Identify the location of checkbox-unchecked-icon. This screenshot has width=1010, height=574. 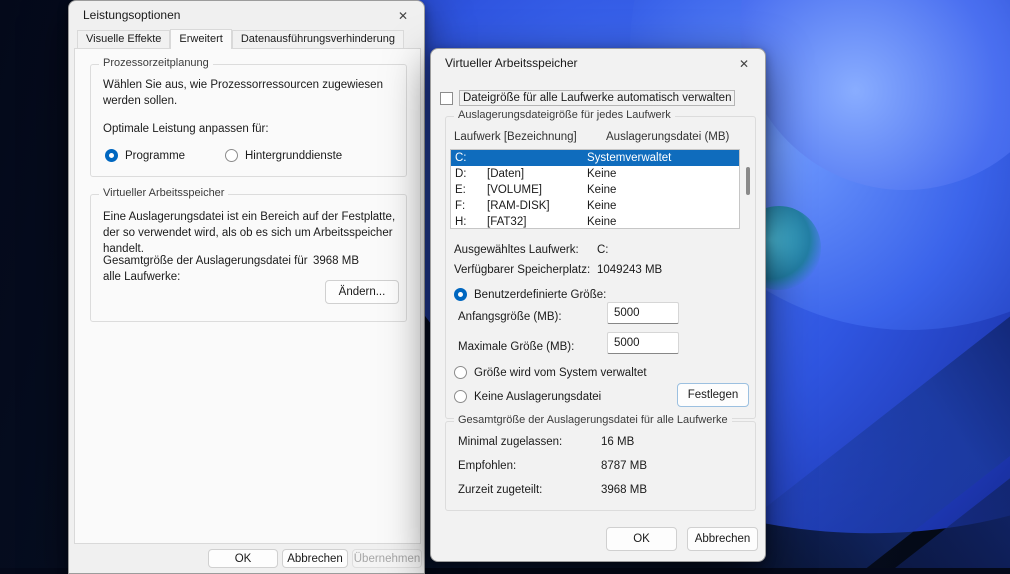
(446, 98).